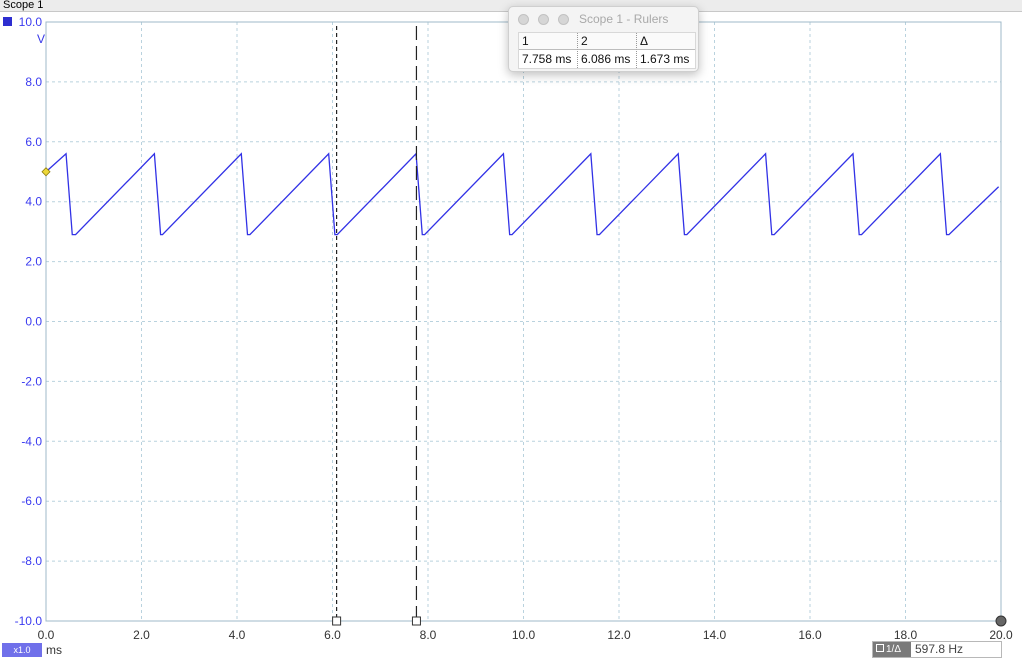  Describe the element at coordinates (141, 635) in the screenshot. I see `x-tick-label: 2.0` at that location.